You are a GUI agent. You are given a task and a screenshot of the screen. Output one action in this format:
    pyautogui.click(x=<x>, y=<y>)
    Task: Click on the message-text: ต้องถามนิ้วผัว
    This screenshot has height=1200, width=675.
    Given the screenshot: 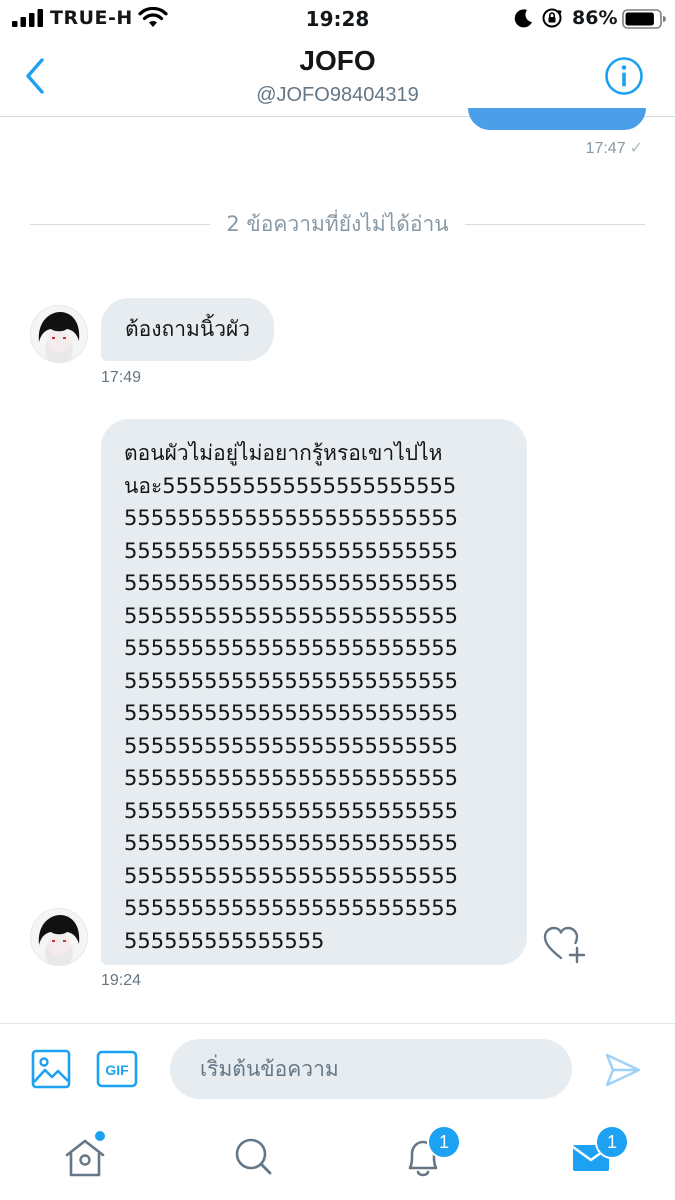 What is the action you would take?
    pyautogui.click(x=188, y=329)
    